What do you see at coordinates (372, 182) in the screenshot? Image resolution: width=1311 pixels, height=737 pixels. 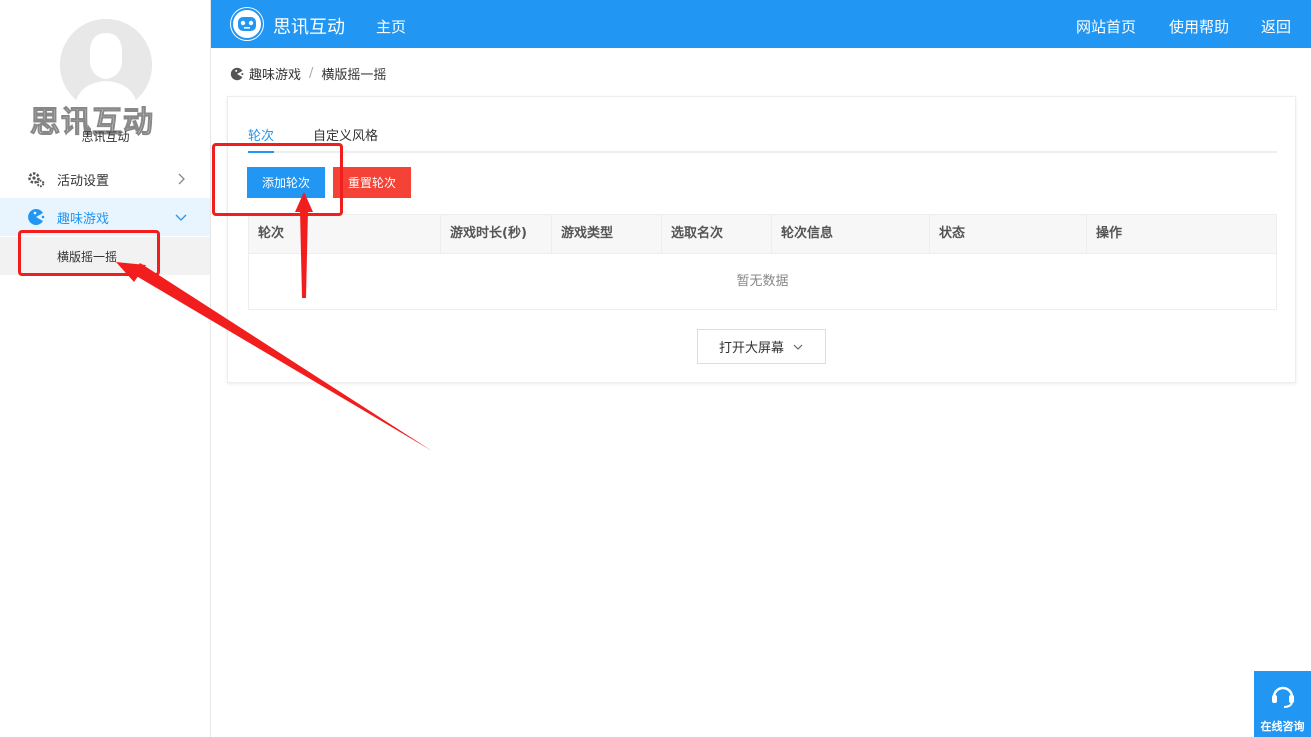 I see `reset-round-button: 重置轮次` at bounding box center [372, 182].